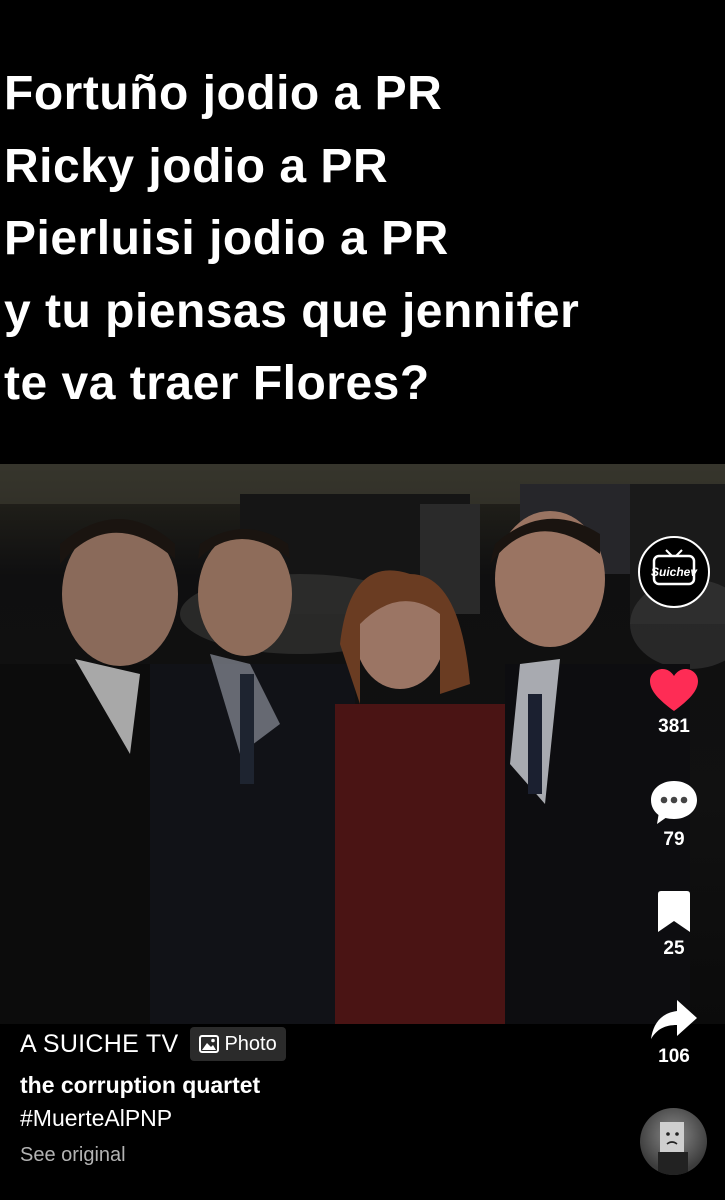 Image resolution: width=725 pixels, height=1200 pixels. Describe the element at coordinates (140, 1085) in the screenshot. I see `post-caption: the corruption quartet` at that location.